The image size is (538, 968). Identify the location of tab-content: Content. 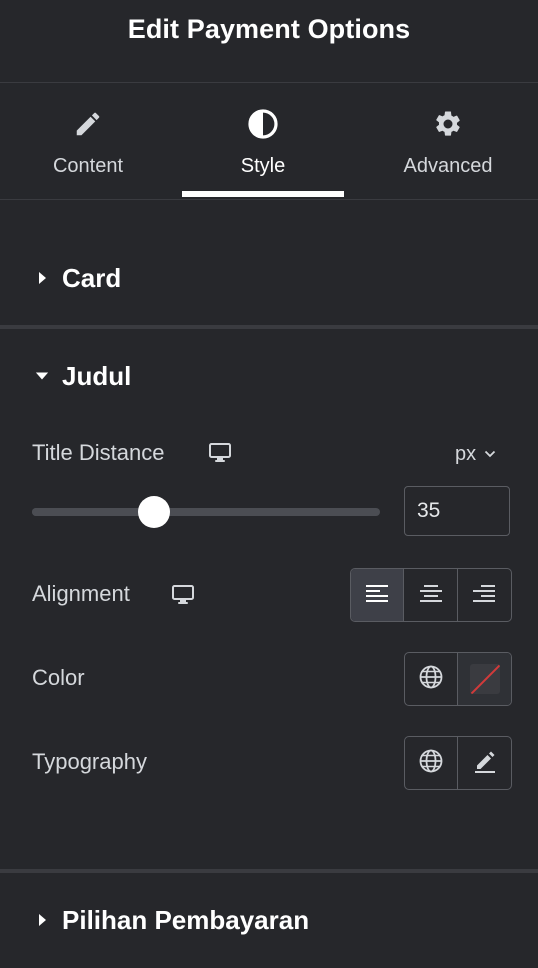
(88, 141).